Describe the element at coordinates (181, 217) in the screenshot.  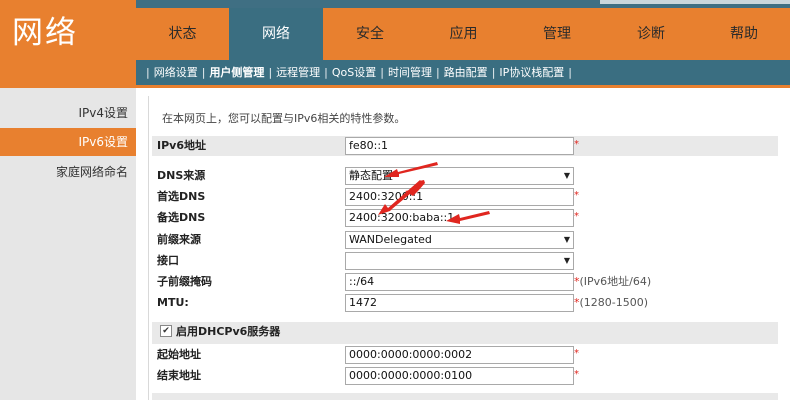
I see `secondary-dns-label: 备选DNS` at that location.